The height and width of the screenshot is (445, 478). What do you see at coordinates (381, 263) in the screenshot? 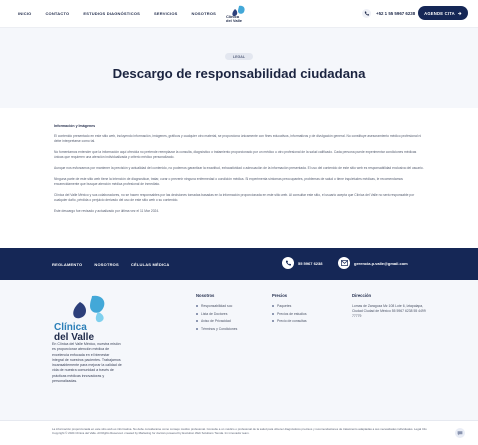
I see `footer-email-address: gerencia.p.valle@gmail.com` at bounding box center [381, 263].